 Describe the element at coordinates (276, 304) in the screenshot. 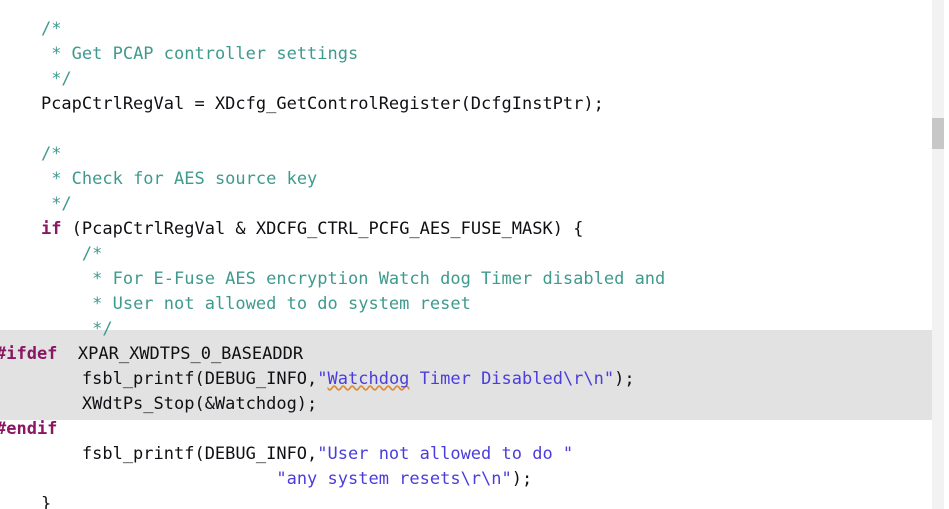

I see `code-token-comment: * User not allowed to do system reset` at that location.